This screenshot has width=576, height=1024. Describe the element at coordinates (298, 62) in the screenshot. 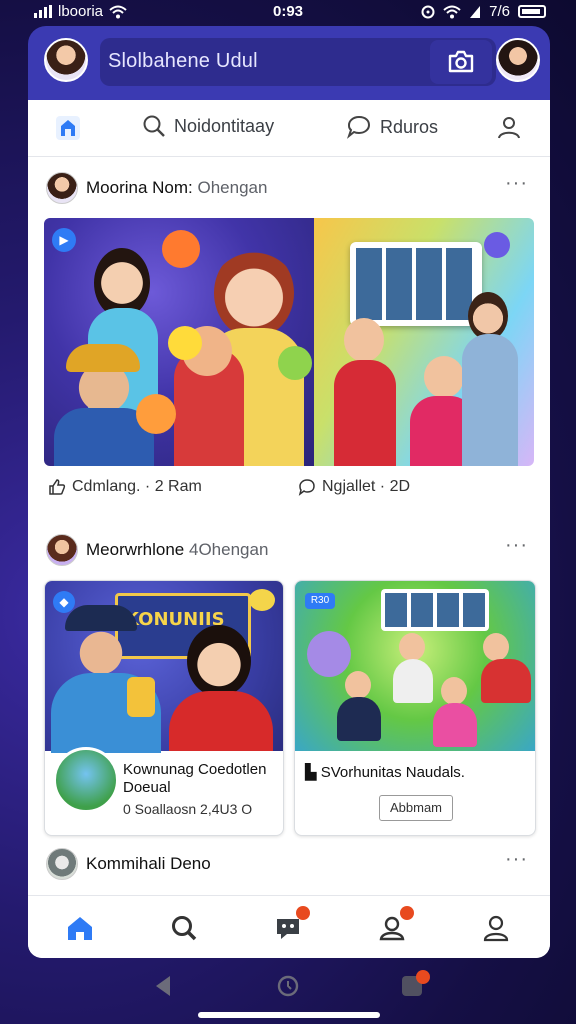

I see `search-input: Slolbahene Udul` at that location.